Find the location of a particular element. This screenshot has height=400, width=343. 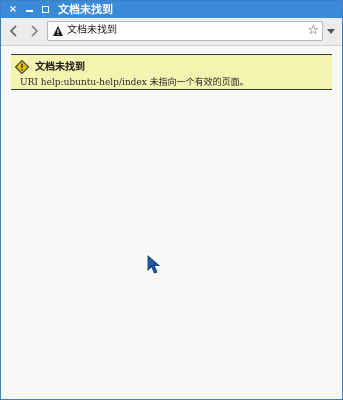

back-button is located at coordinates (14, 31).